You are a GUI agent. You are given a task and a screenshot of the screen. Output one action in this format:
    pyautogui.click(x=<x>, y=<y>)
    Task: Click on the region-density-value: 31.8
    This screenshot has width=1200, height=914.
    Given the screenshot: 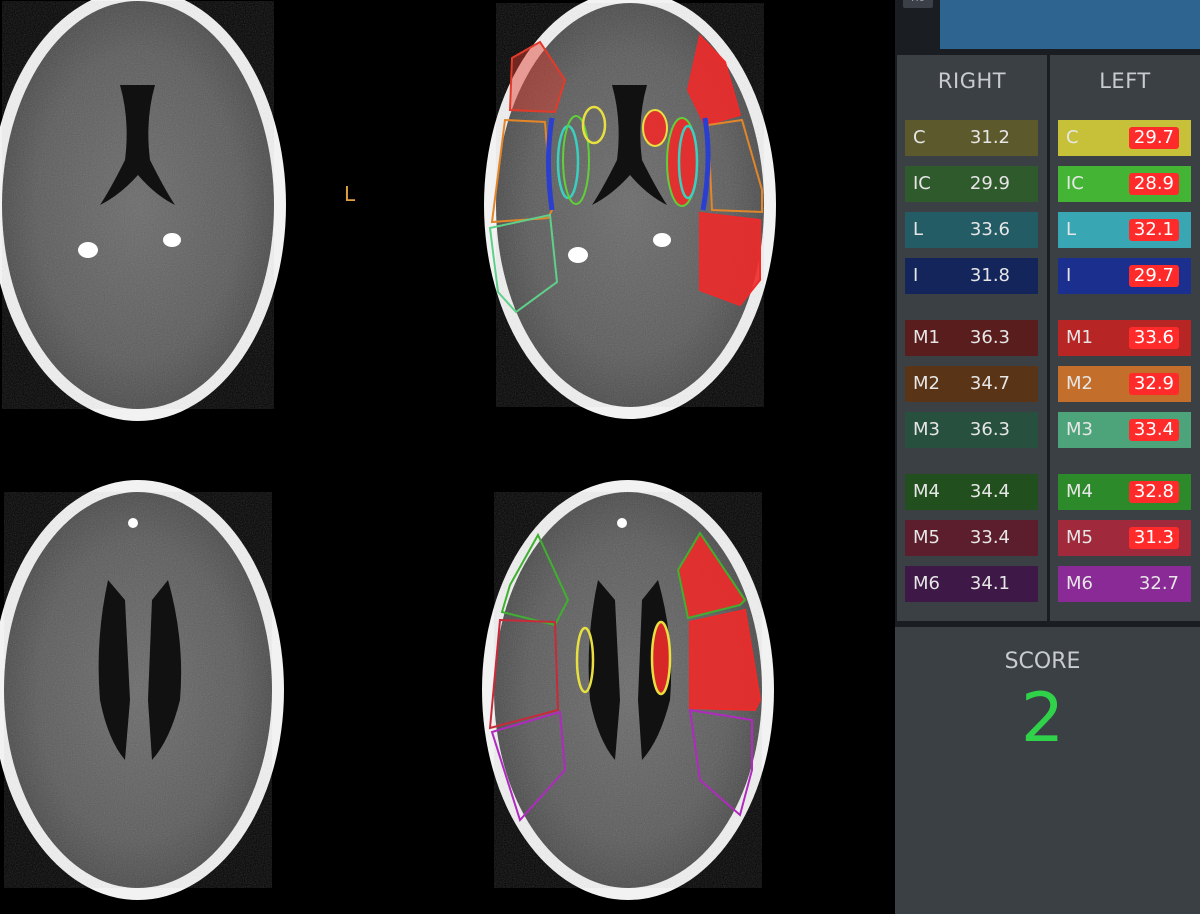 What is the action you would take?
    pyautogui.click(x=989, y=275)
    